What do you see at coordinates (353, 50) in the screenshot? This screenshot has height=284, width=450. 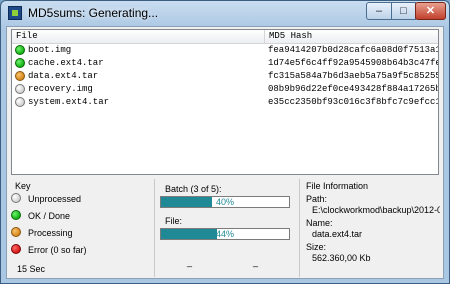 I see `md5-hash: fea9414207b0d28cafc6a08d0f7513a1` at bounding box center [353, 50].